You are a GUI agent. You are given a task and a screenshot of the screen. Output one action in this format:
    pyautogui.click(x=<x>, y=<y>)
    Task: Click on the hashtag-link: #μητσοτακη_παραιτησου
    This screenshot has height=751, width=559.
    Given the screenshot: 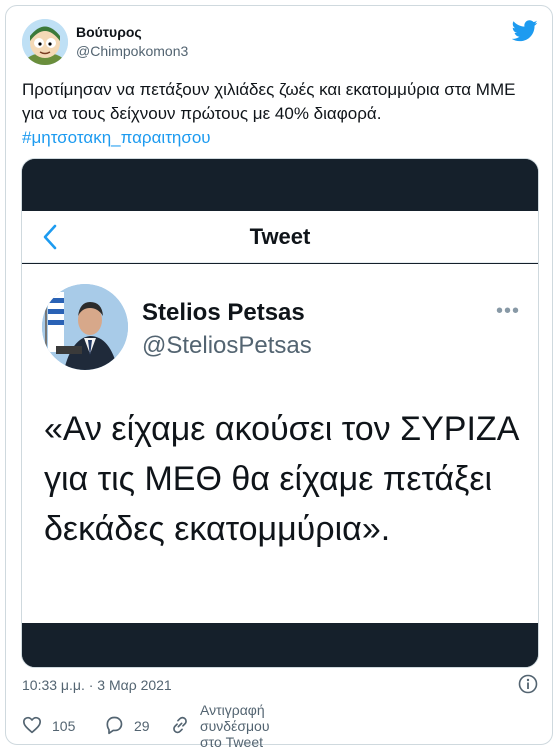 What is the action you would take?
    pyautogui.click(x=116, y=137)
    